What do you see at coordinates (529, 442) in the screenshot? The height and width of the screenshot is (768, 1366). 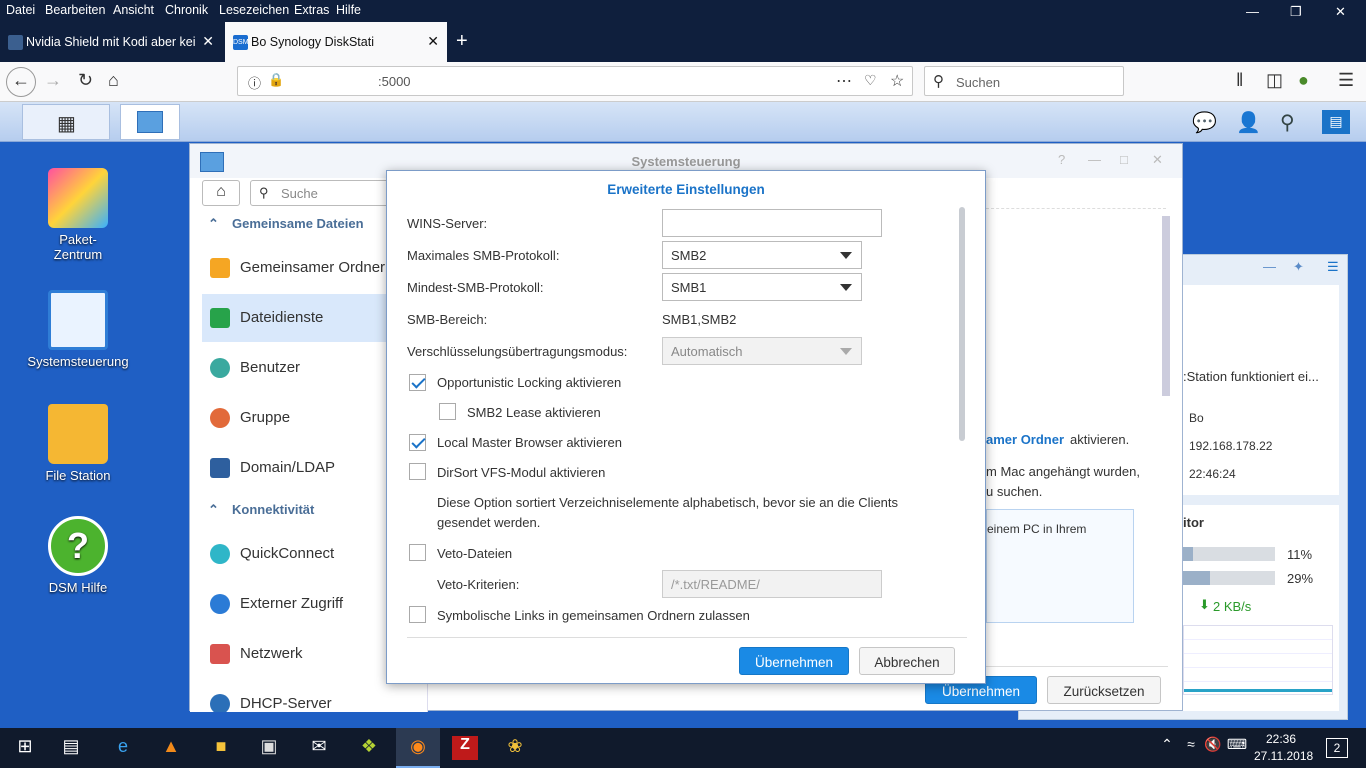 I see `local-master-browser-label: Local Master Browser aktivieren` at bounding box center [529, 442].